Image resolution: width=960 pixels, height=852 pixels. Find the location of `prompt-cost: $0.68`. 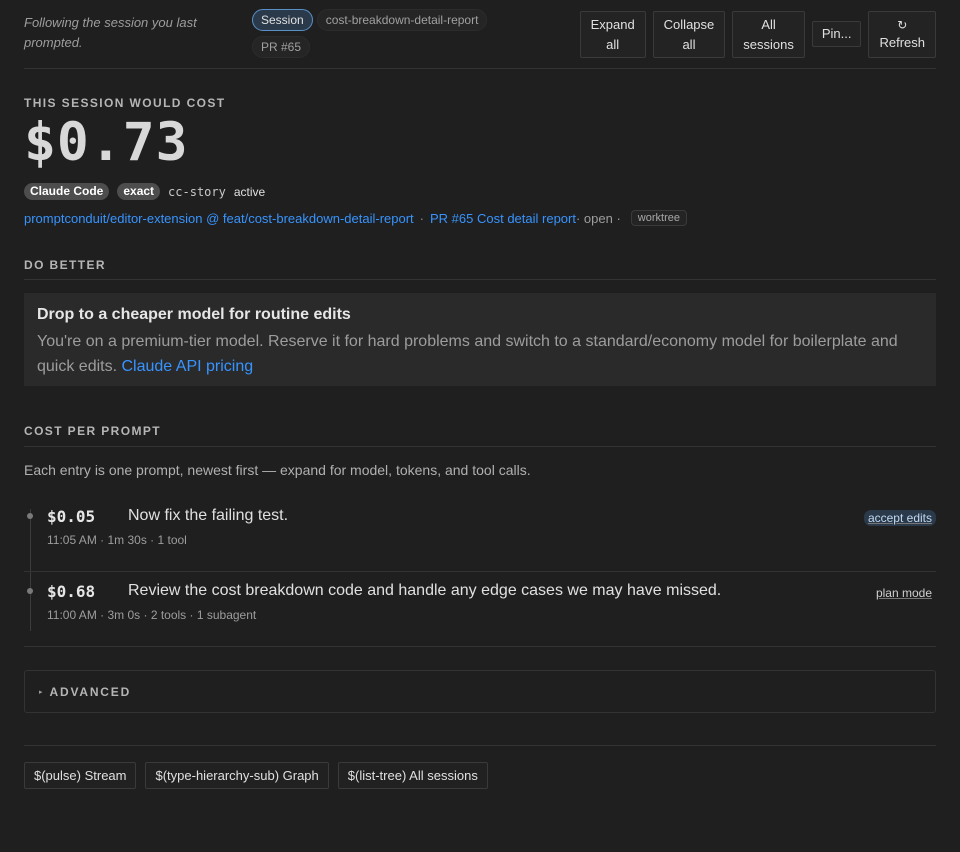

prompt-cost: $0.68 is located at coordinates (71, 591).